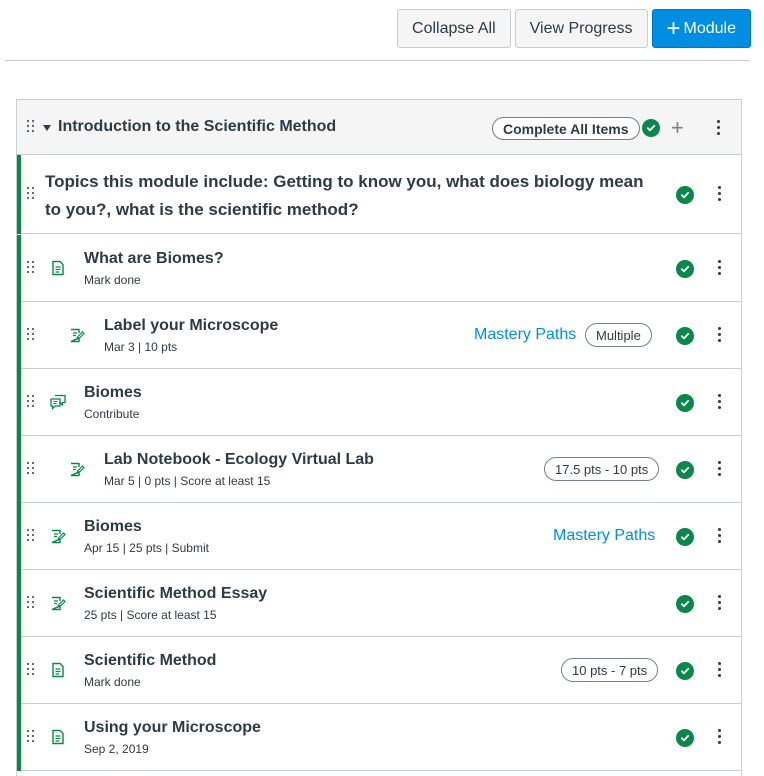 The image size is (764, 776). I want to click on toolbar-divider, so click(377, 60).